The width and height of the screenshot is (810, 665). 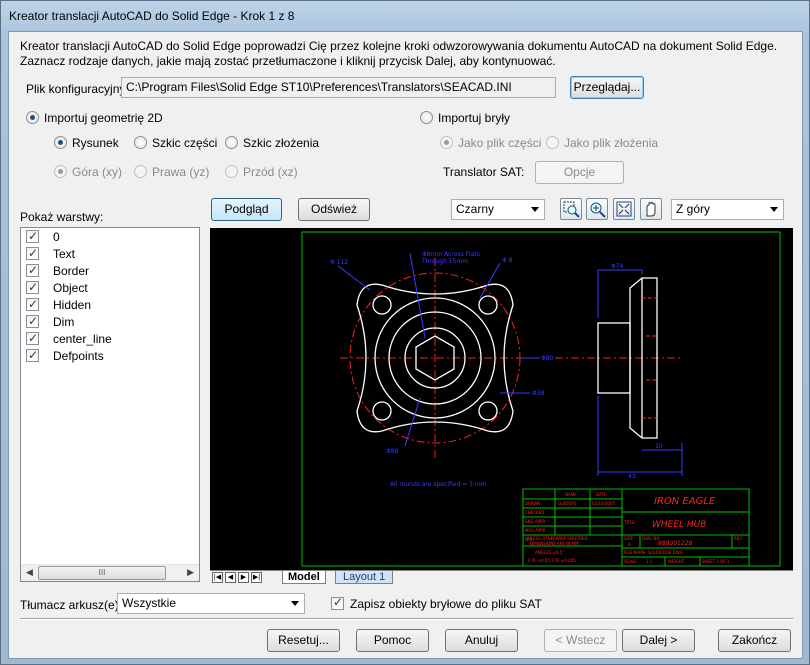 I want to click on scroll-left-icon: ◀, so click(x=29, y=572).